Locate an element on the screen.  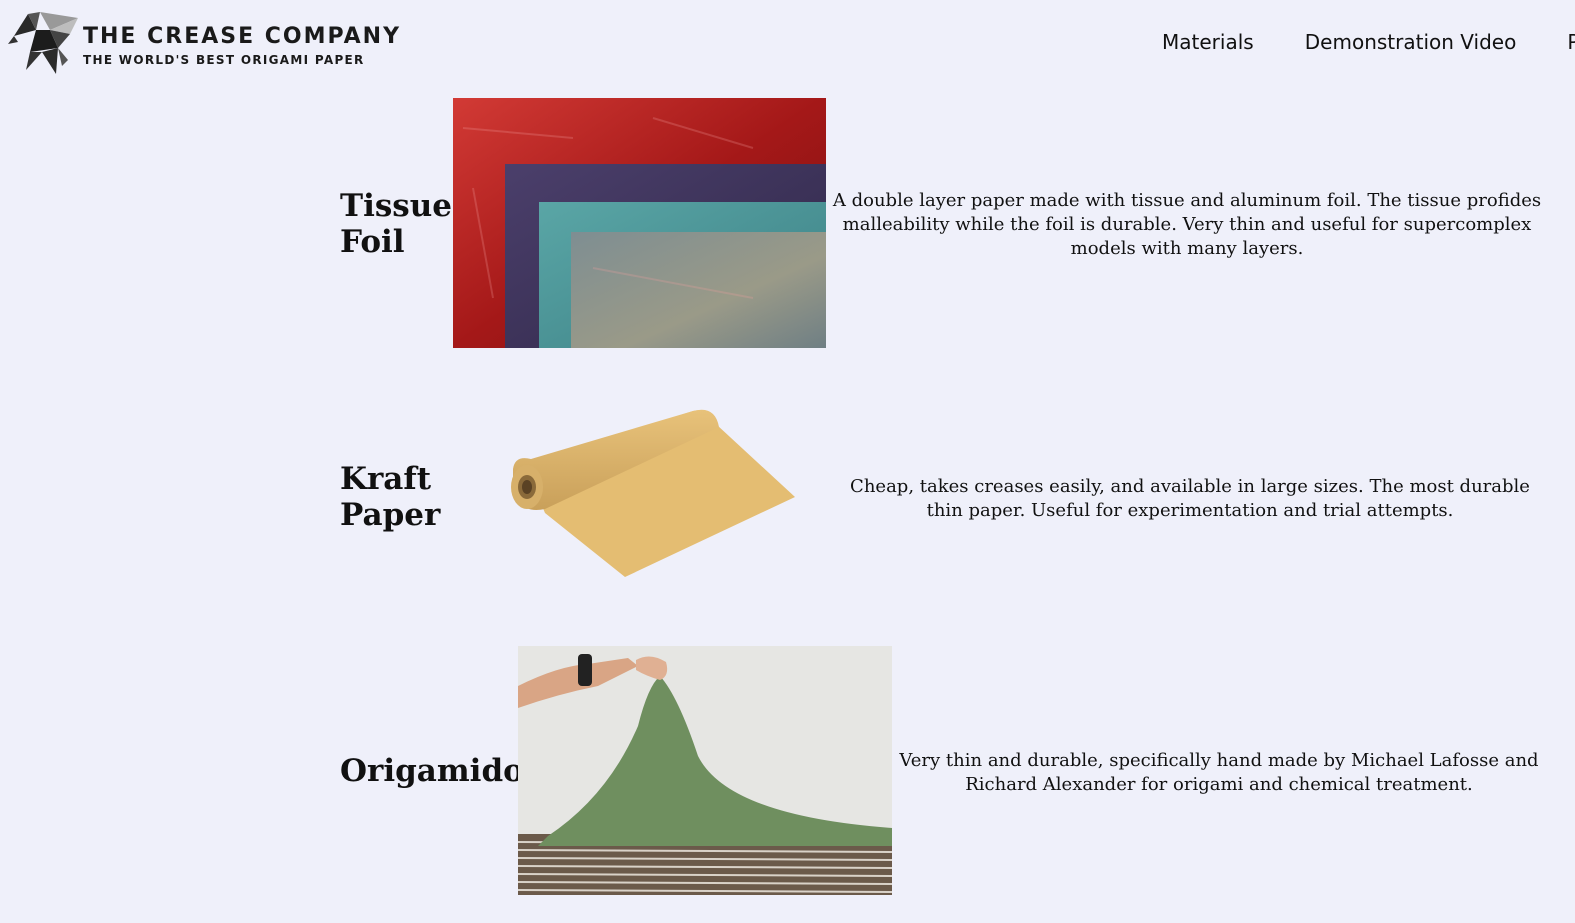
origami-pegasus-icon is located at coordinates (46, 42).